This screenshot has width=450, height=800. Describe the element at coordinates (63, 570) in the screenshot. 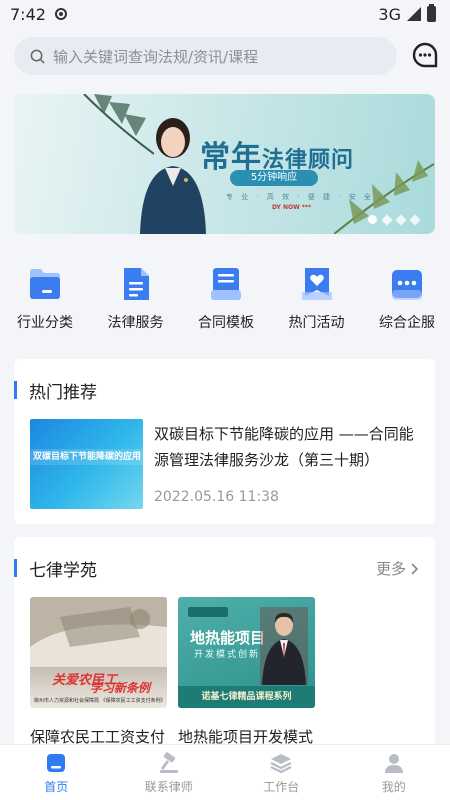

I see `section-title: 七律学苑` at that location.